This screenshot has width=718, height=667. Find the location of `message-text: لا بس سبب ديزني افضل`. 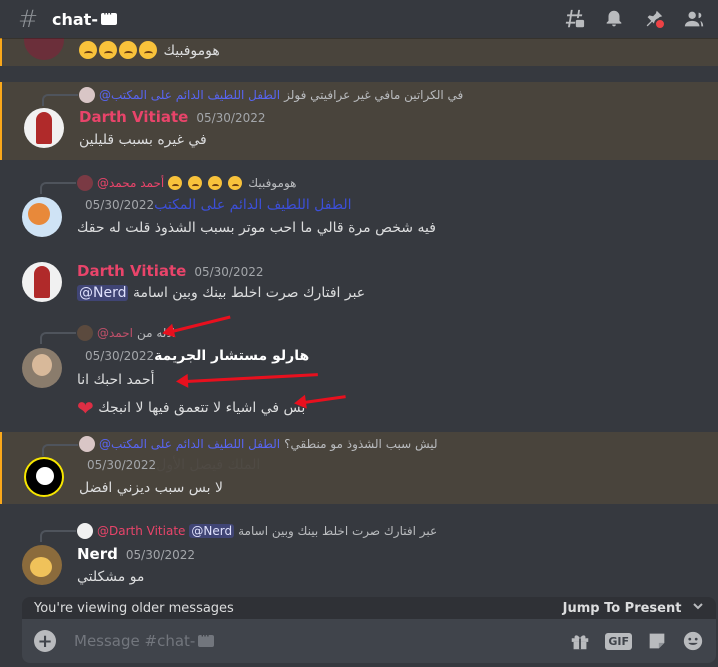

message-text: لا بس سبب ديزني افضل is located at coordinates (151, 488).